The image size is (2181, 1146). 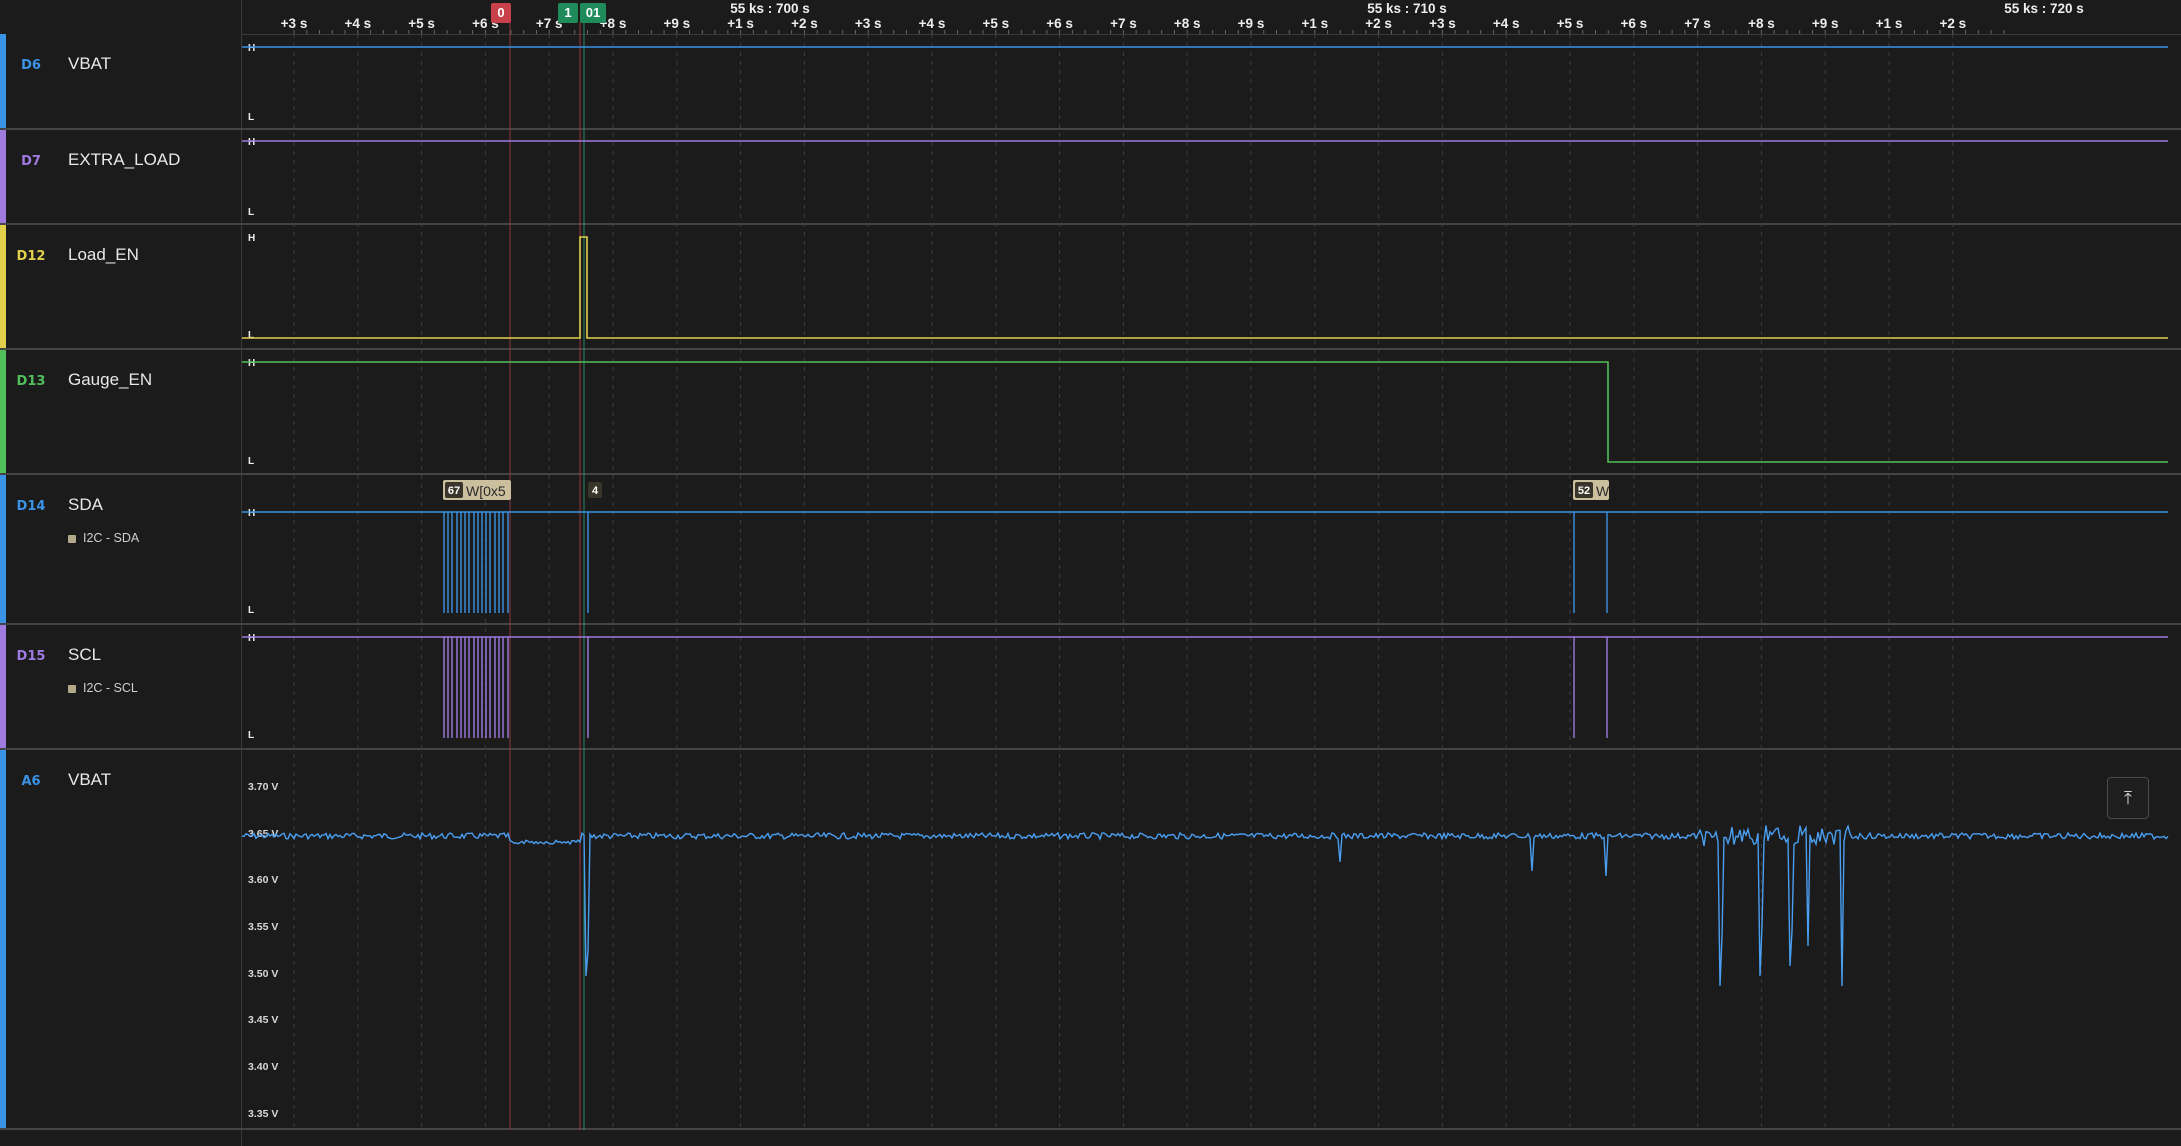 I want to click on i2c-decode-badge: 4, so click(x=595, y=491).